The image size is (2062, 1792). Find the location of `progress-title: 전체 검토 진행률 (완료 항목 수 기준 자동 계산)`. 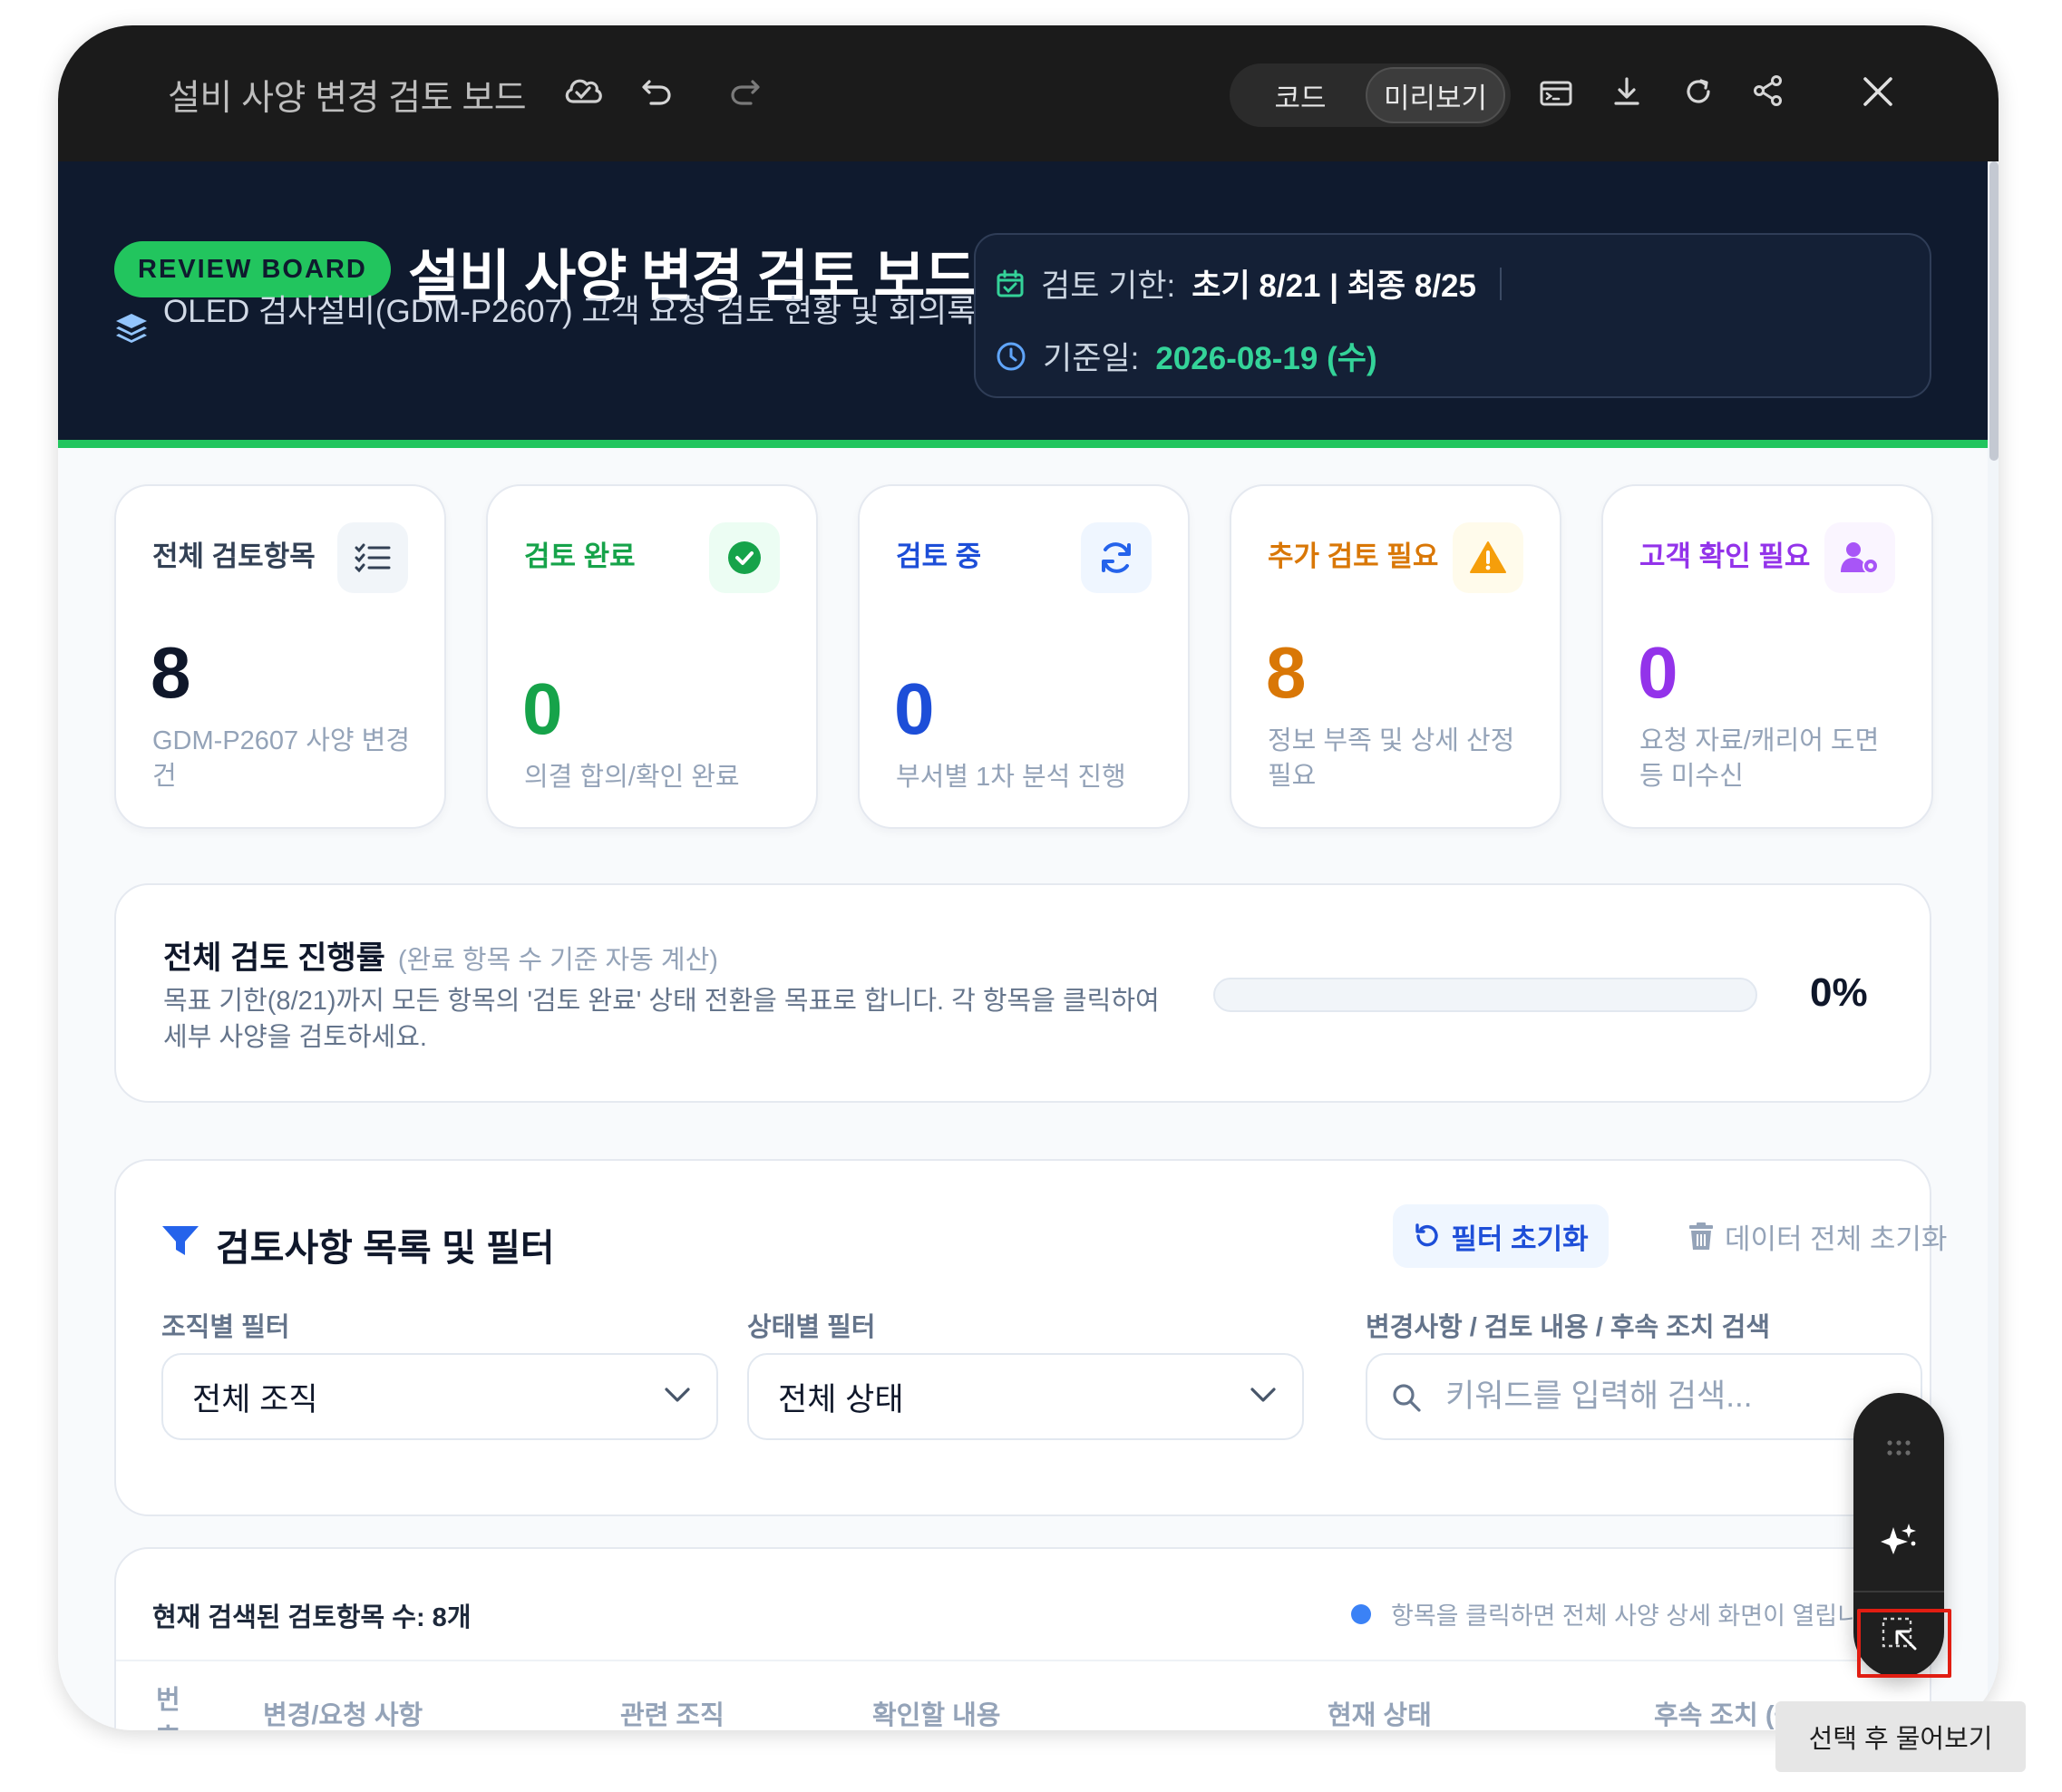

progress-title: 전체 검토 진행률 (완료 항목 수 기준 자동 계산) is located at coordinates (440, 955).